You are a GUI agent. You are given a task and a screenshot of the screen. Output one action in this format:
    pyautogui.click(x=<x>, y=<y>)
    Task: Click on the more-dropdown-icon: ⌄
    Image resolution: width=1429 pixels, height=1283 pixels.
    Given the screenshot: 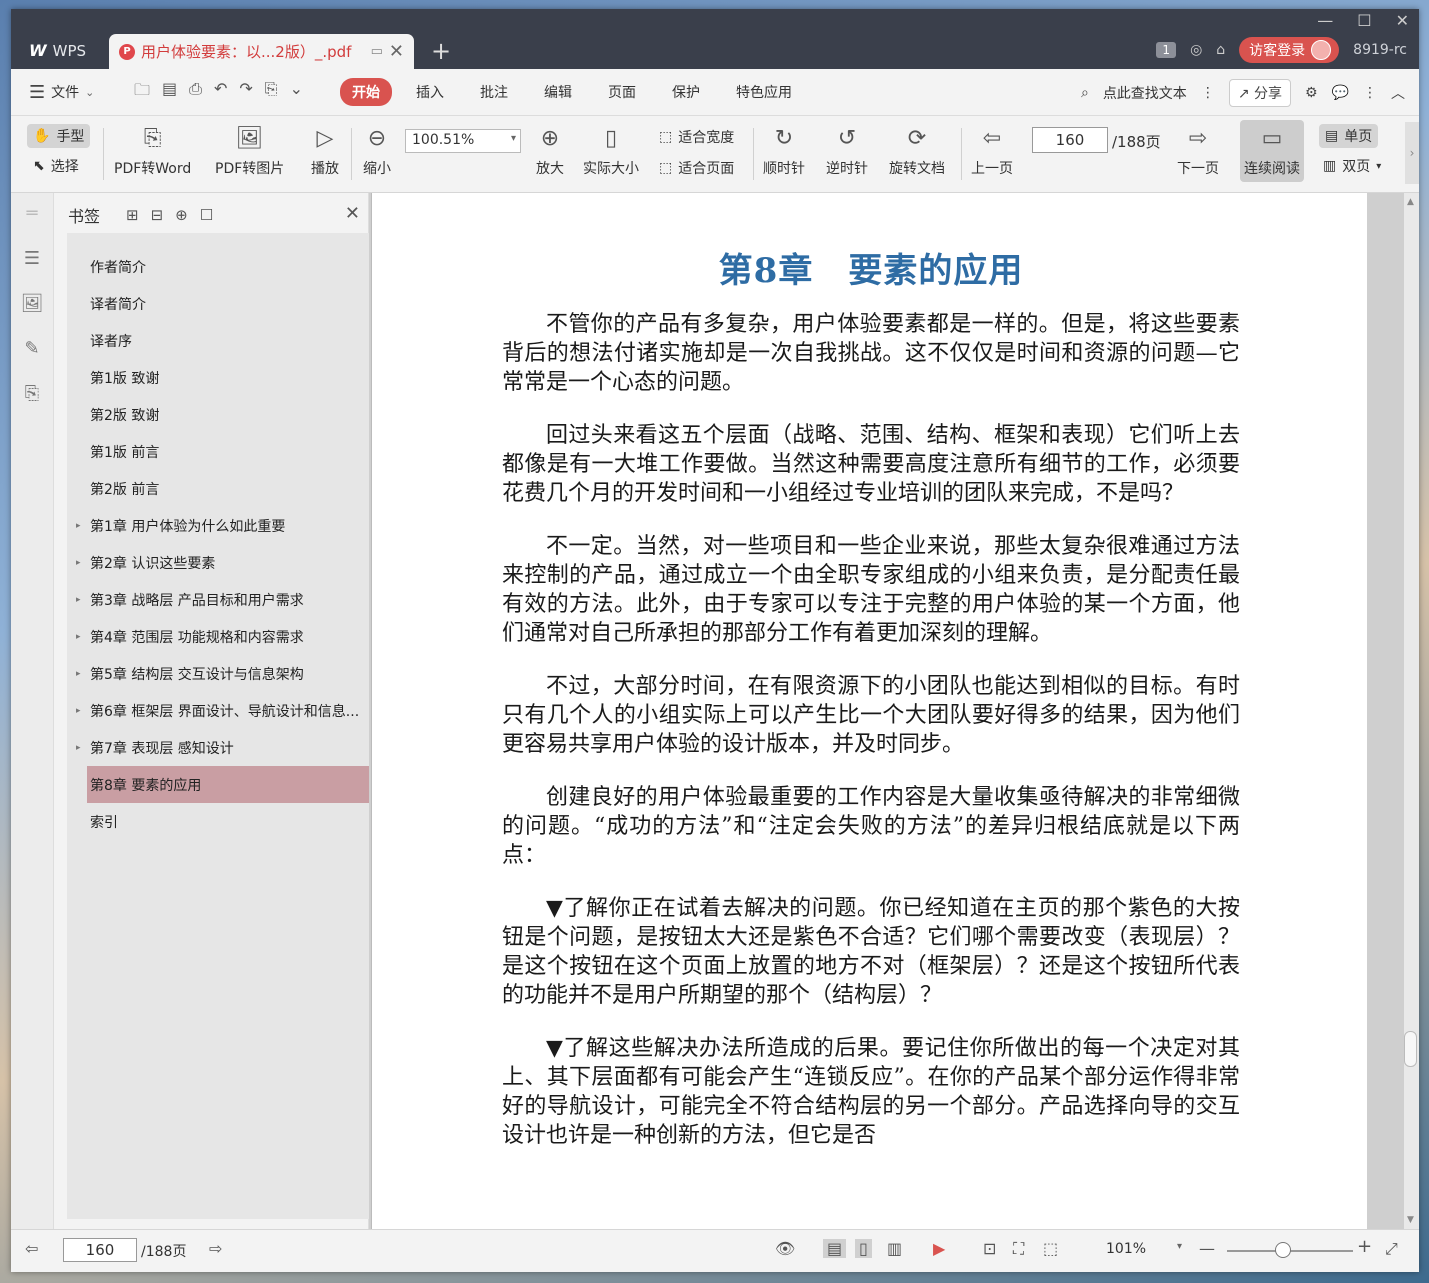 What is the action you would take?
    pyautogui.click(x=296, y=92)
    